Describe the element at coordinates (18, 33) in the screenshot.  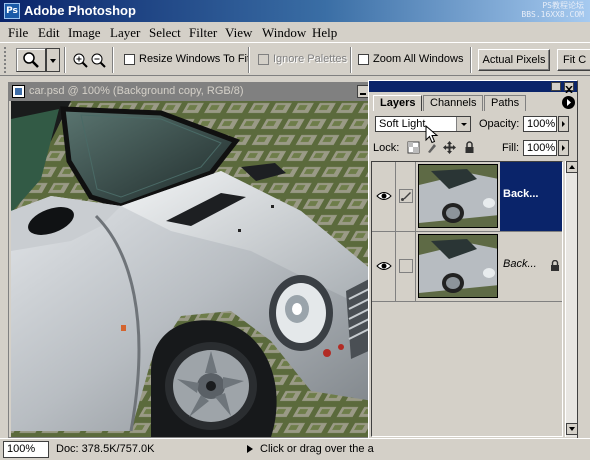
I see `menu-file: File` at that location.